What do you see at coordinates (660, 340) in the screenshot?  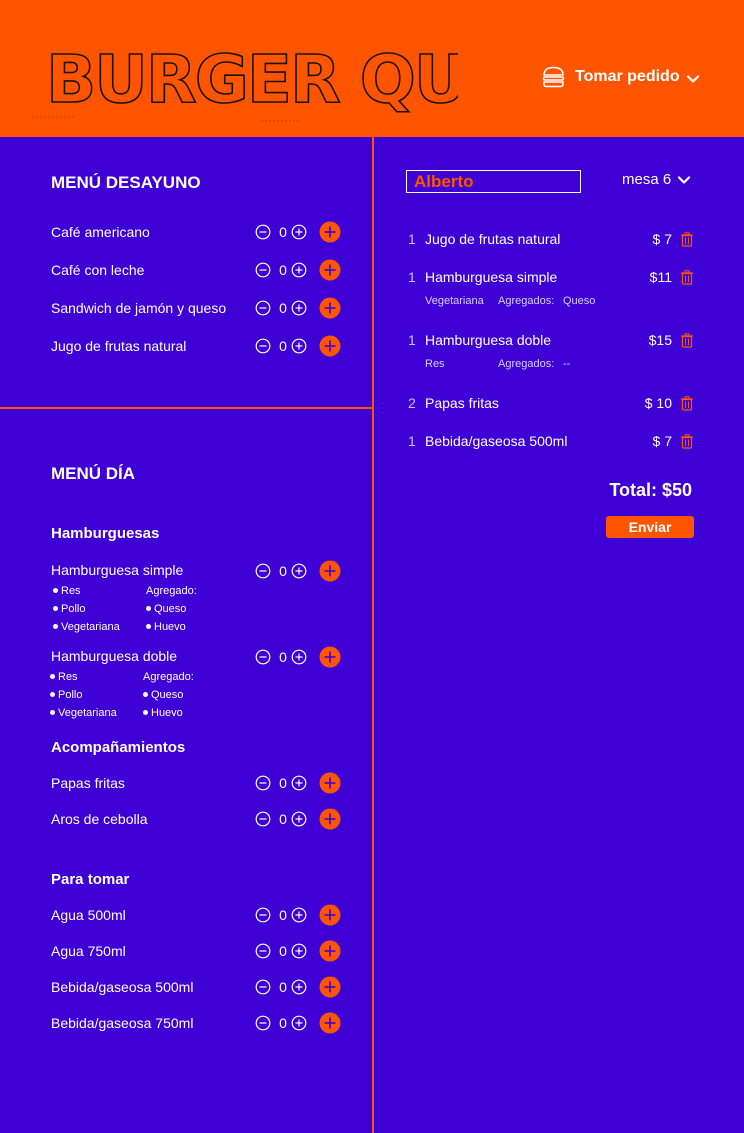 I see `order-line-price: $15` at bounding box center [660, 340].